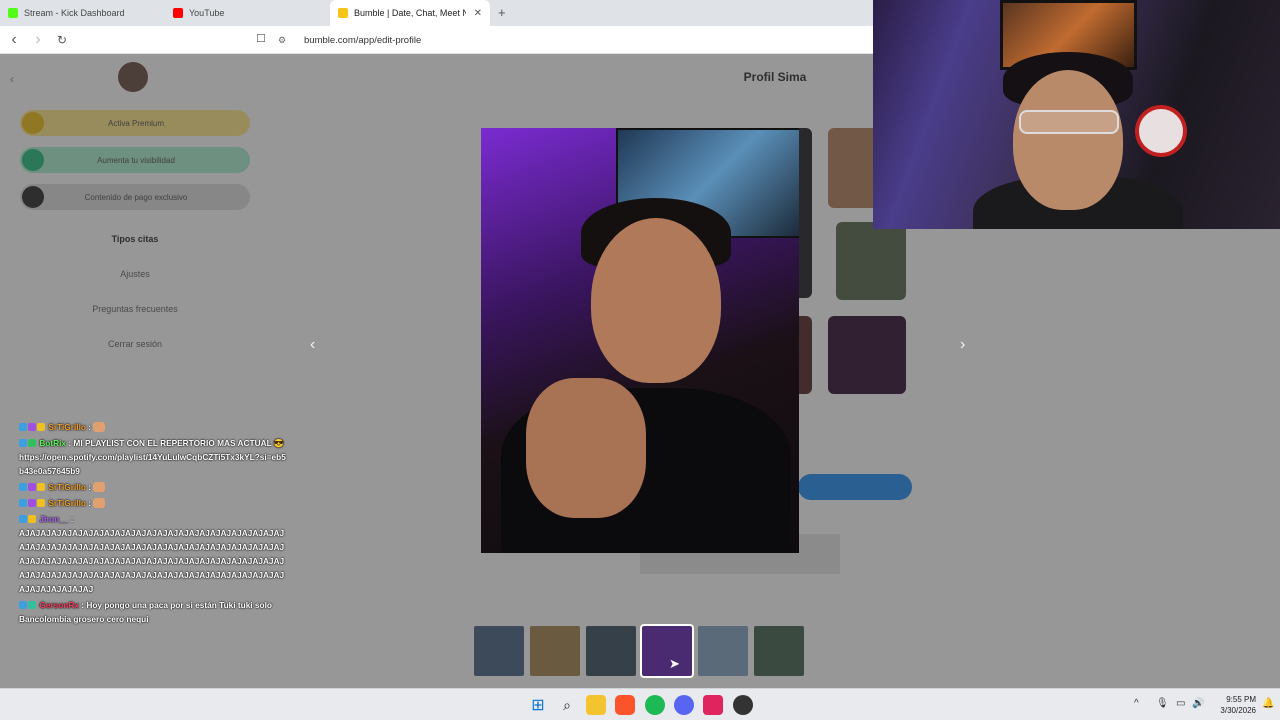  What do you see at coordinates (1238, 710) in the screenshot?
I see `clock-date: 3/30/2026` at bounding box center [1238, 710].